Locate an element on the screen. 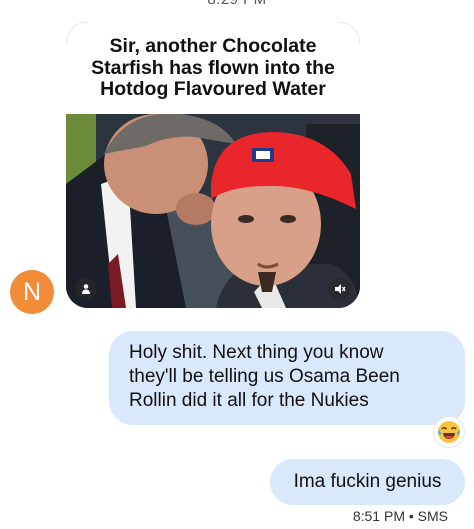 This screenshot has height=529, width=474. avatar-initial: N is located at coordinates (32, 291).